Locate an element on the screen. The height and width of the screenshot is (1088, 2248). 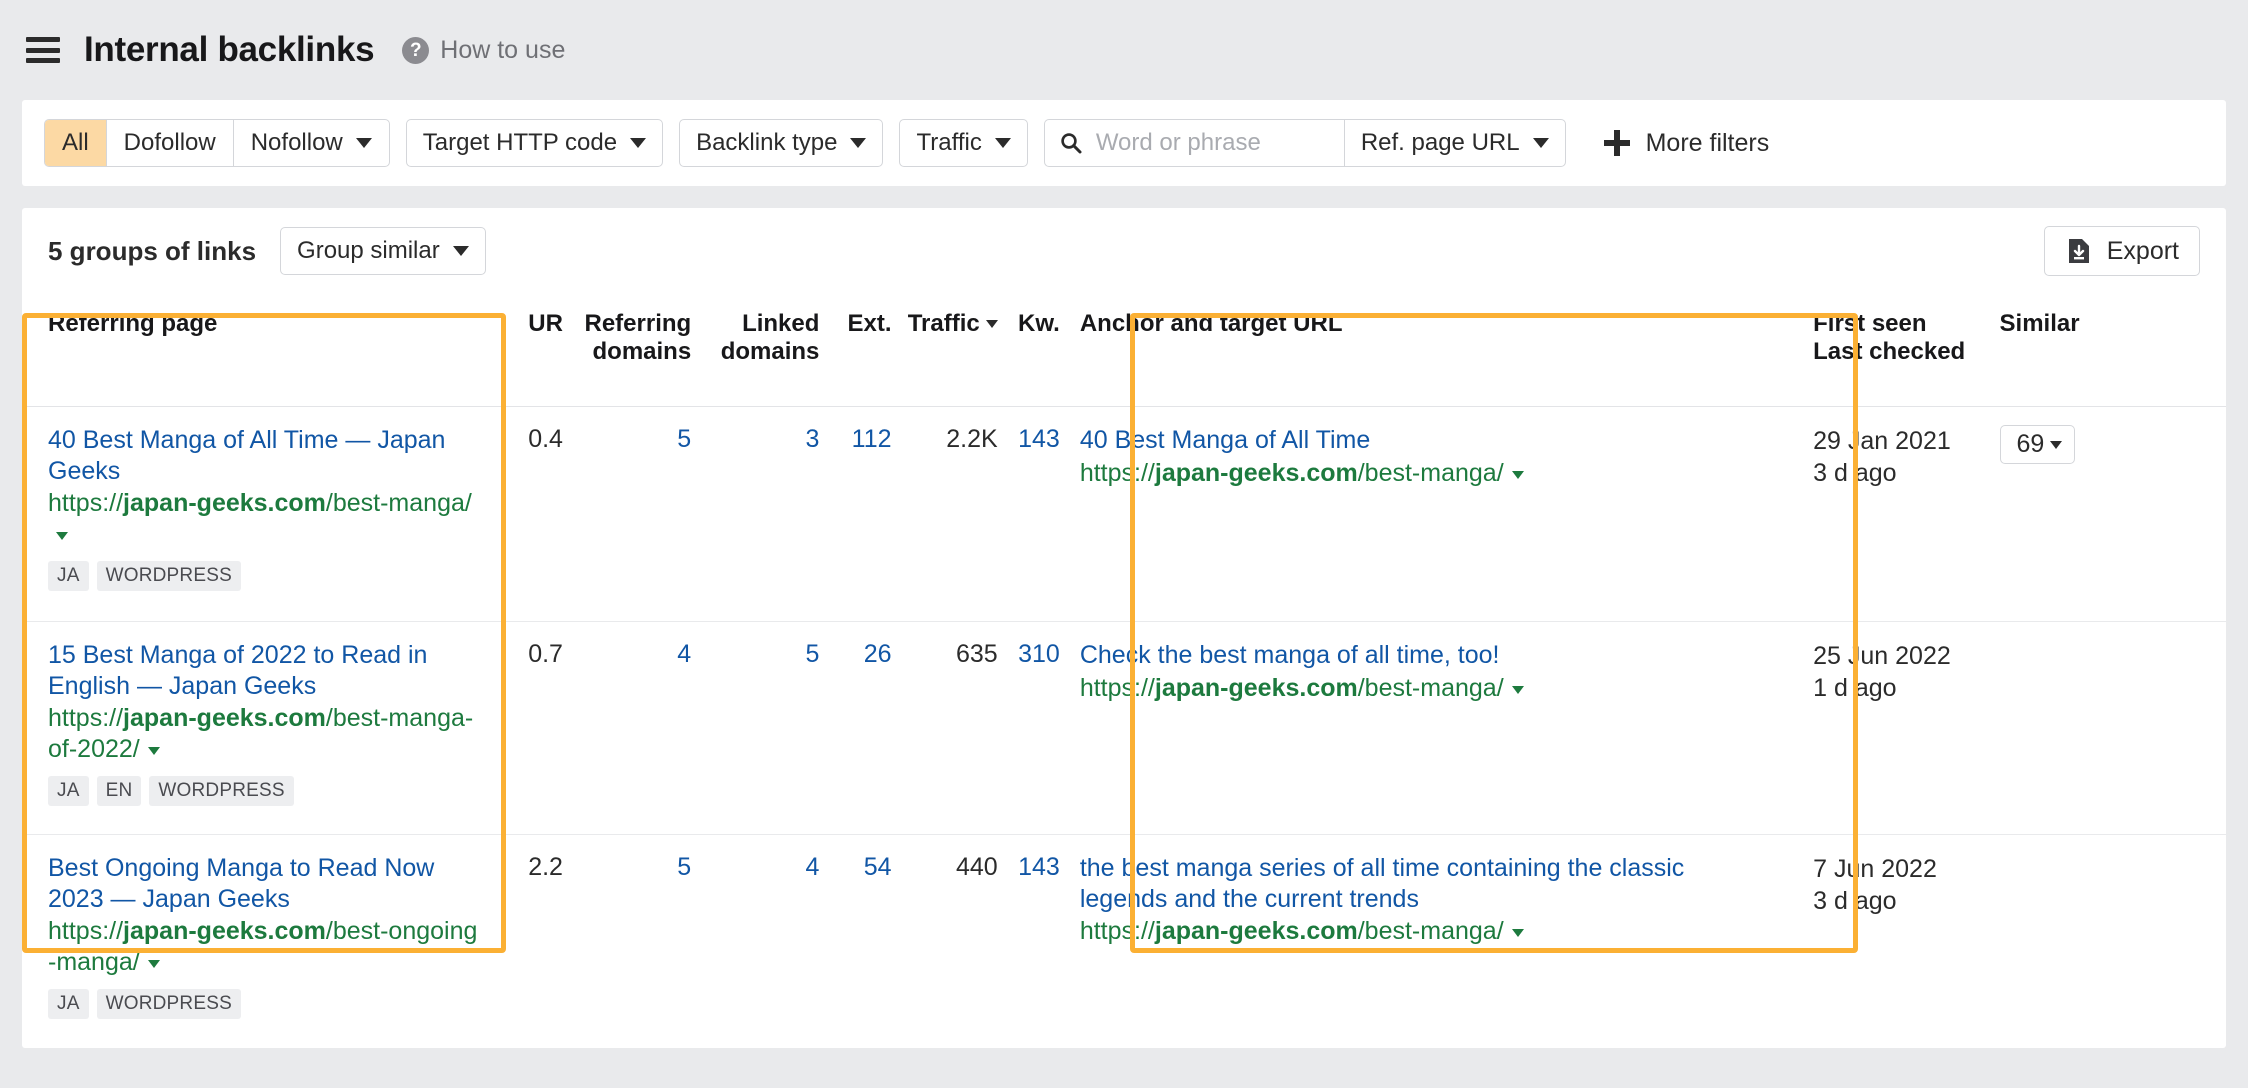
cell-first-seen: 25 Jun 2022 1 d ago is located at coordinates (1892, 728).